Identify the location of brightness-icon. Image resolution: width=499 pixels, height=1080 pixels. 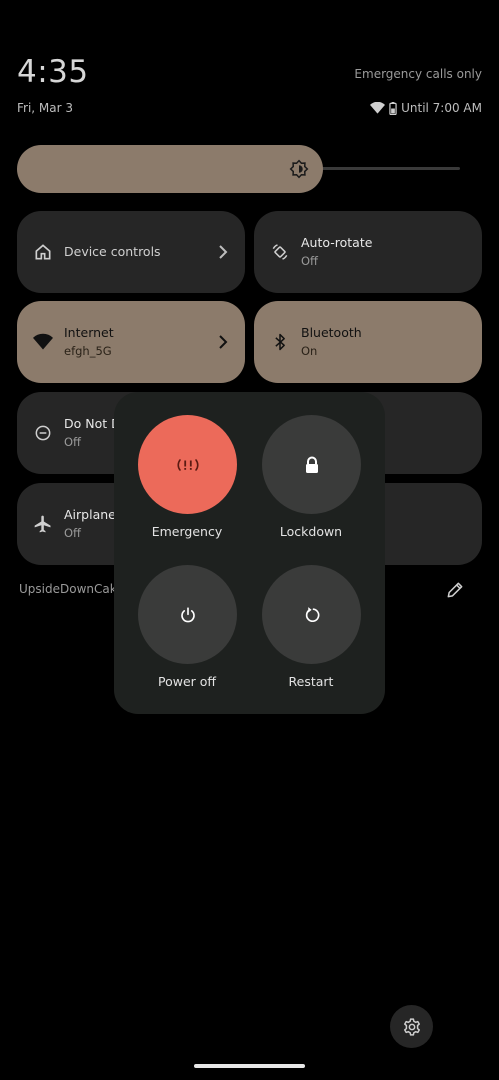
(299, 169).